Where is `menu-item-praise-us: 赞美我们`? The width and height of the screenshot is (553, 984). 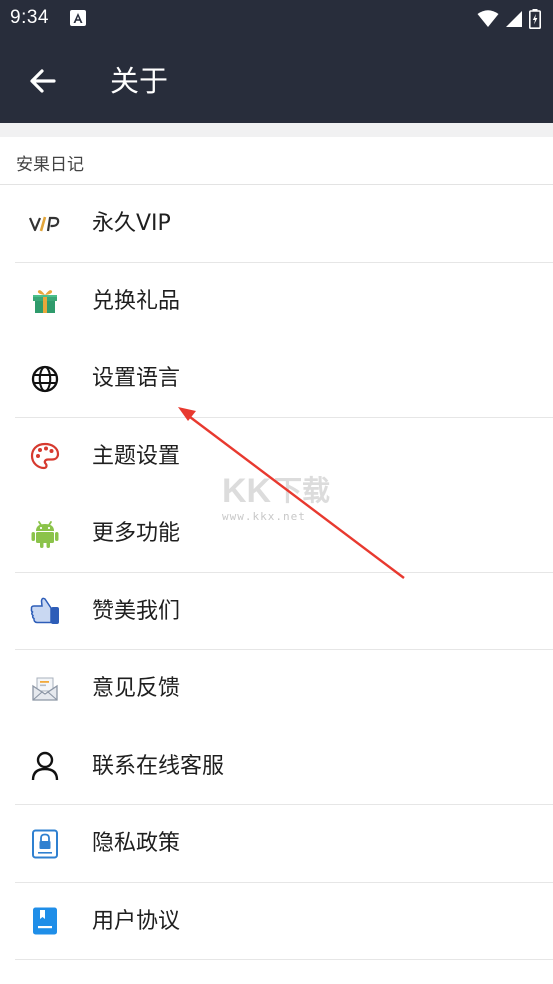
menu-item-praise-us: 赞美我们 is located at coordinates (276, 611).